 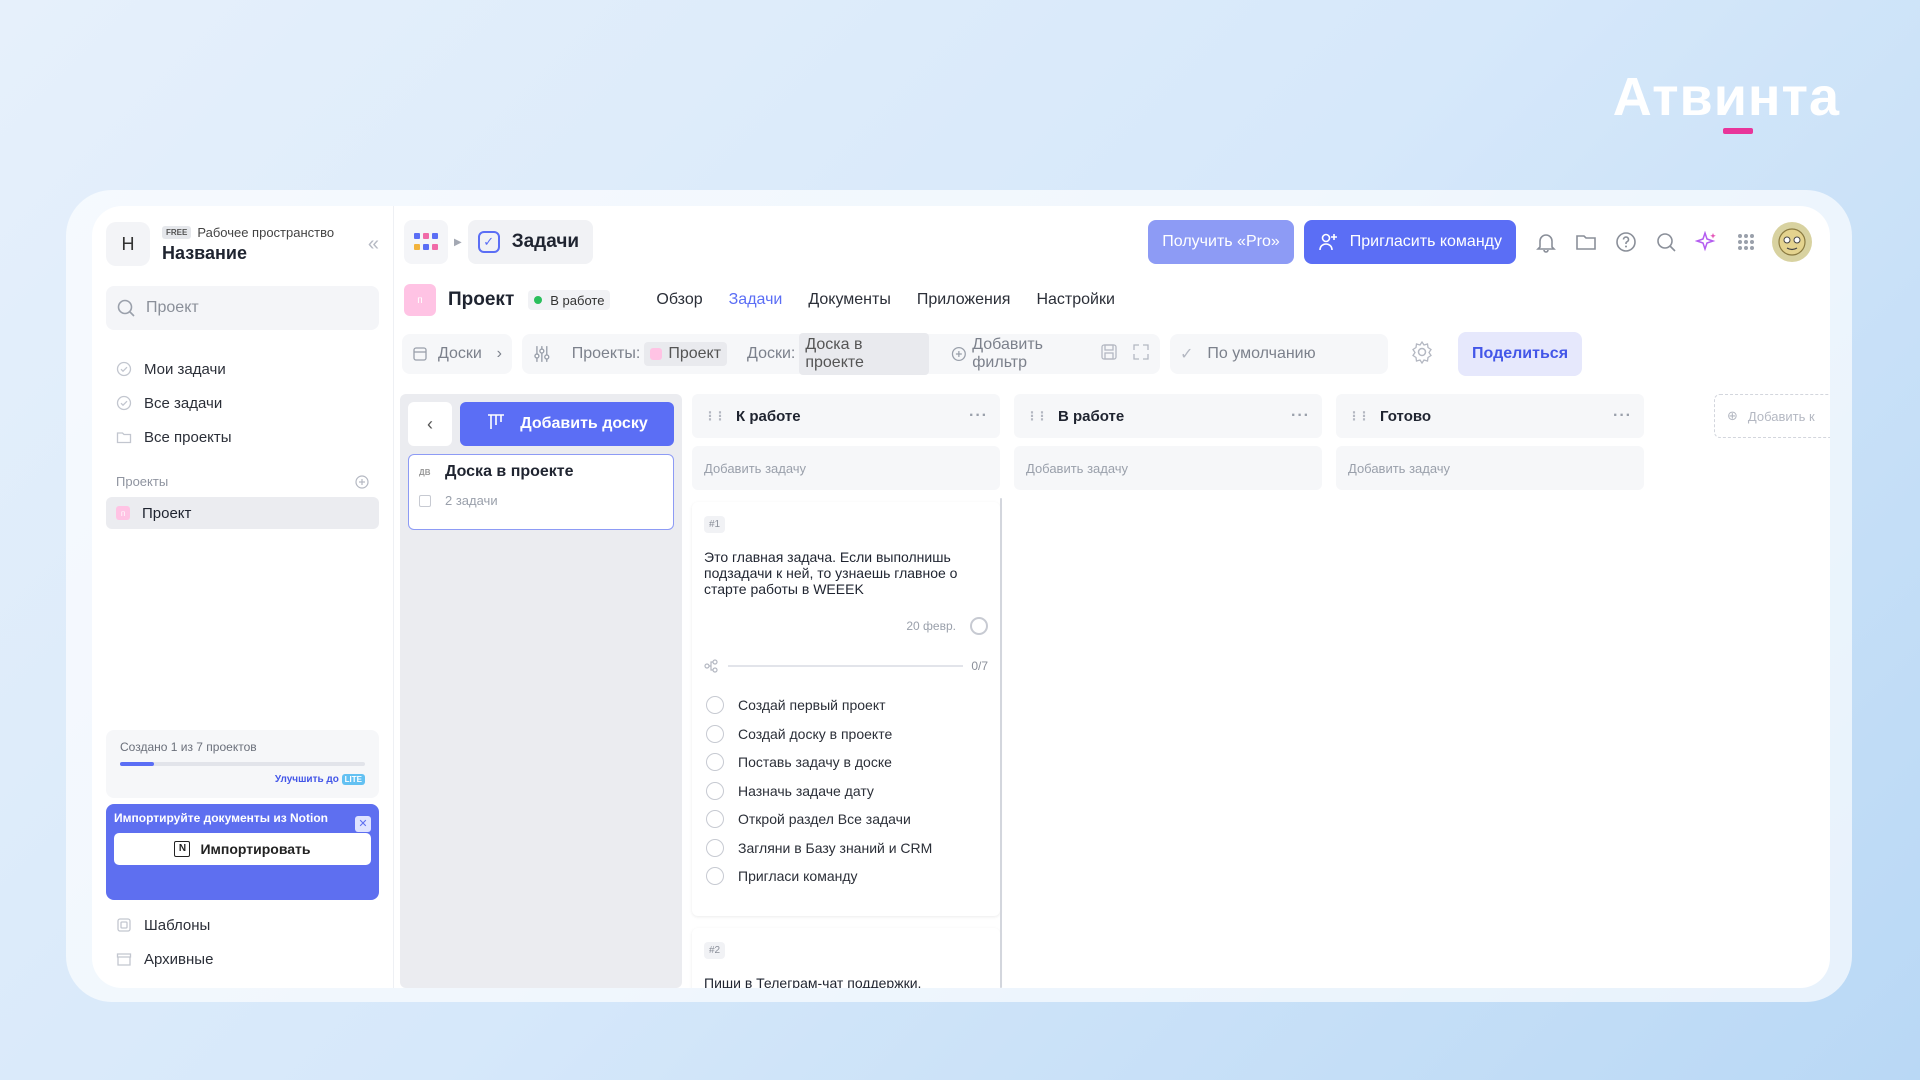 I want to click on column-header: ⋮⋮ Готово ···, so click(x=1490, y=416).